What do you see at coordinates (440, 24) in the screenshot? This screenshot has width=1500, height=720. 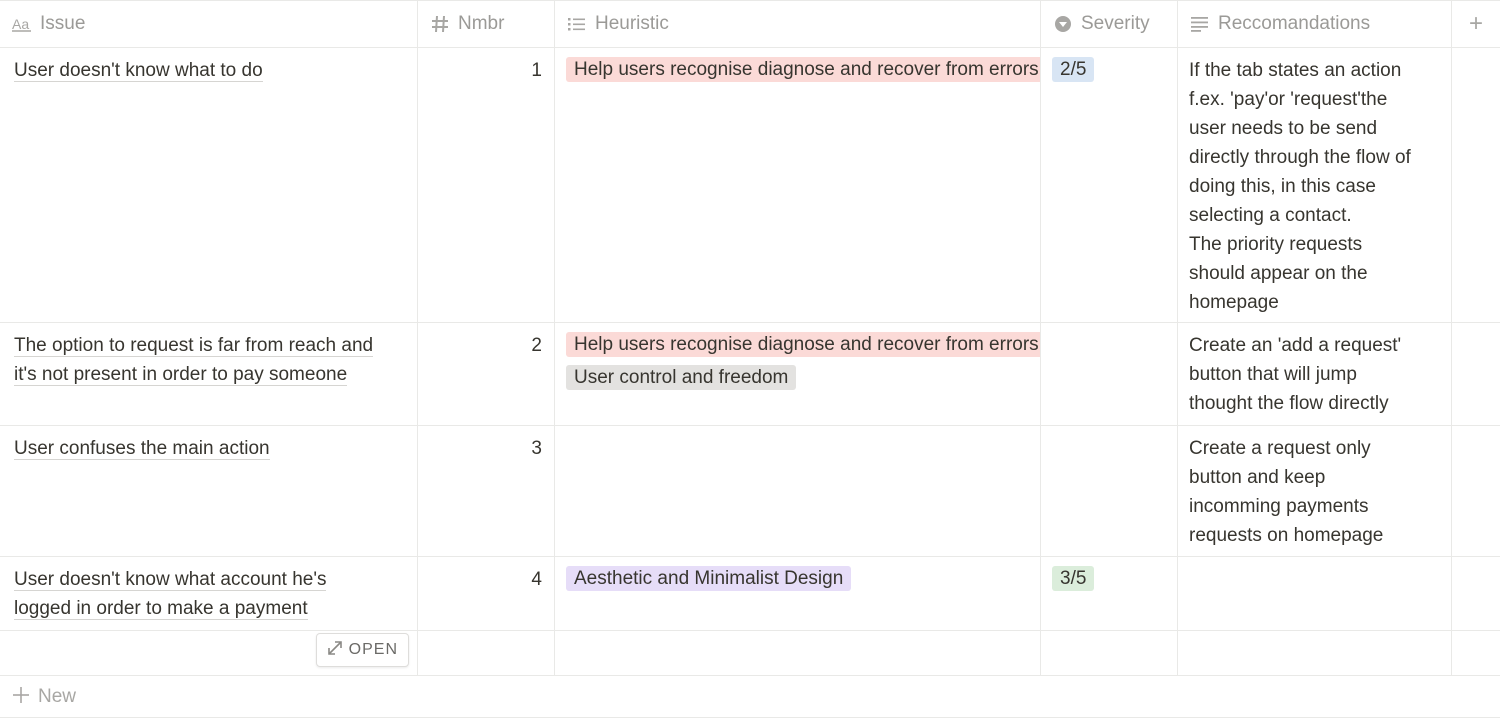 I see `number-property-icon` at bounding box center [440, 24].